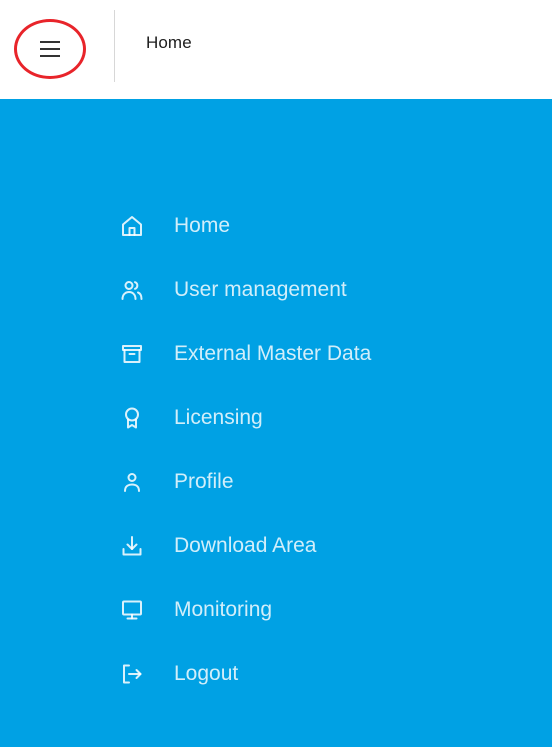 Image resolution: width=552 pixels, height=747 pixels. I want to click on hamburger-menu-button, so click(50, 49).